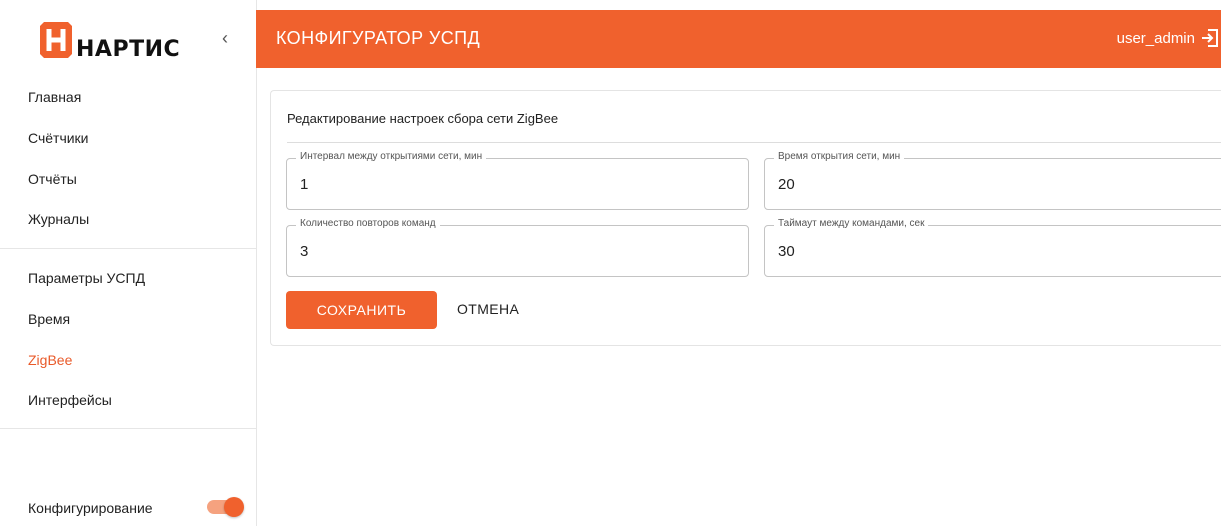 This screenshot has width=1221, height=526. Describe the element at coordinates (234, 507) in the screenshot. I see `toggle-knob` at that location.